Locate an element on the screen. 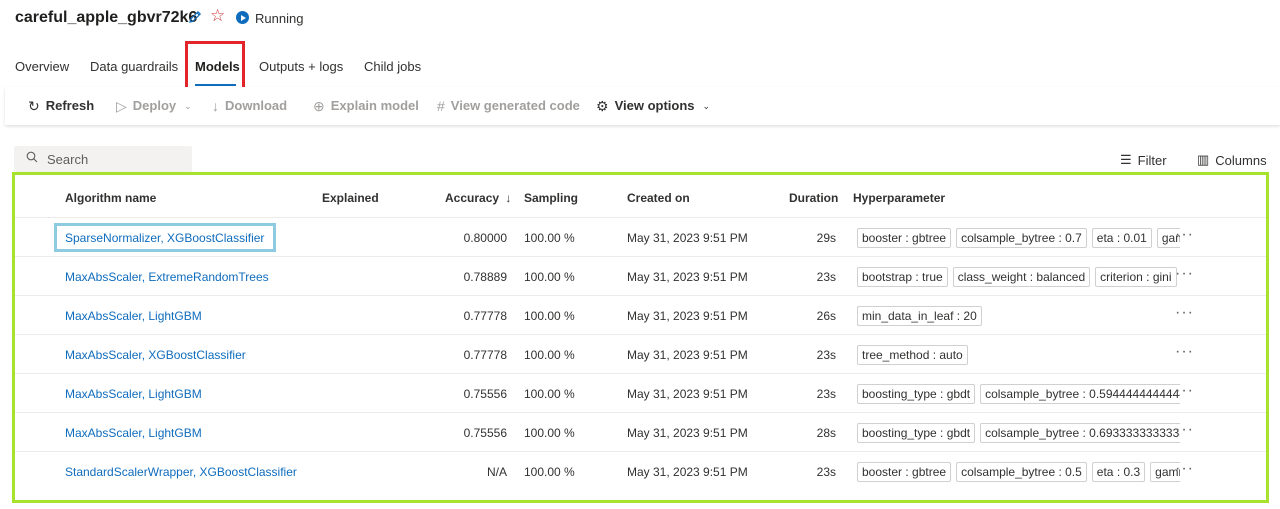 Image resolution: width=1280 pixels, height=509 pixels. columns-icon: ▥ is located at coordinates (1203, 159).